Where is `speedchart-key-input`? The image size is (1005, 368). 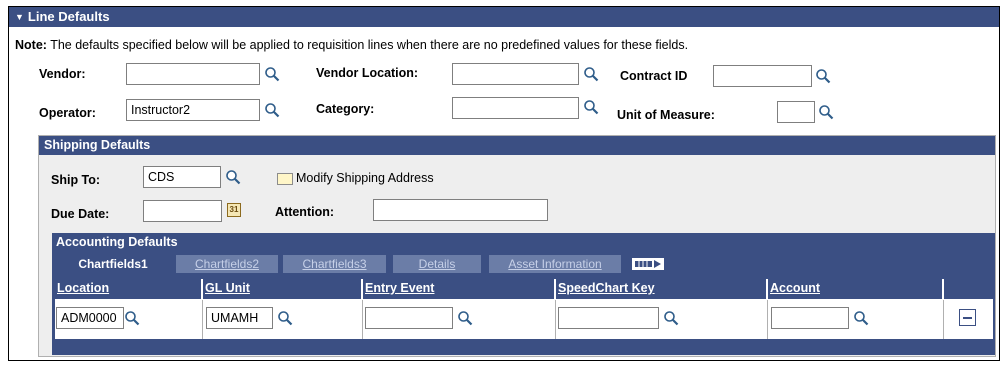 speedchart-key-input is located at coordinates (608, 318).